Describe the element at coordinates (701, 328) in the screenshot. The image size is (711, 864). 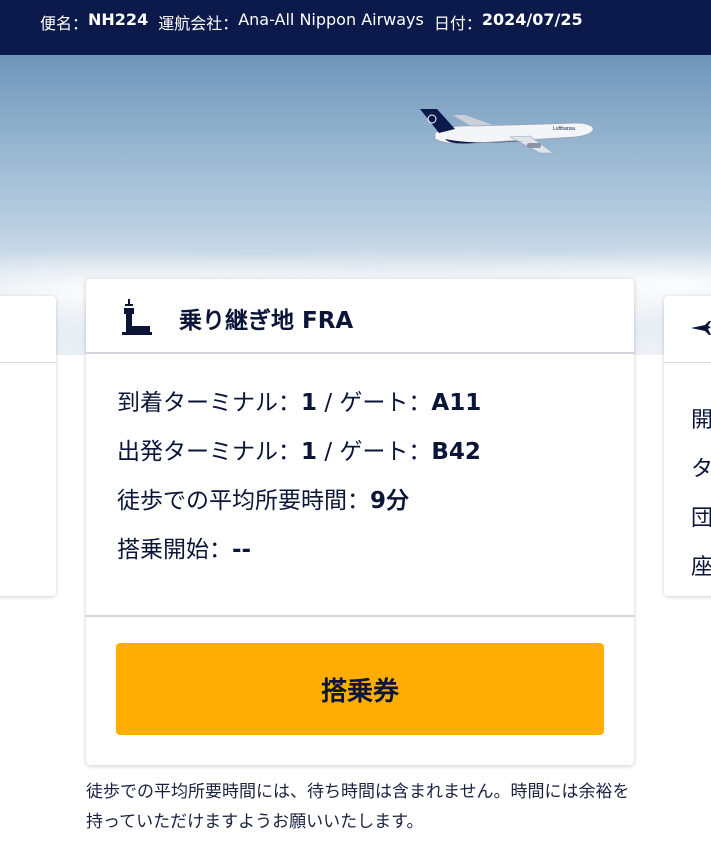
I see `airplane-icon` at that location.